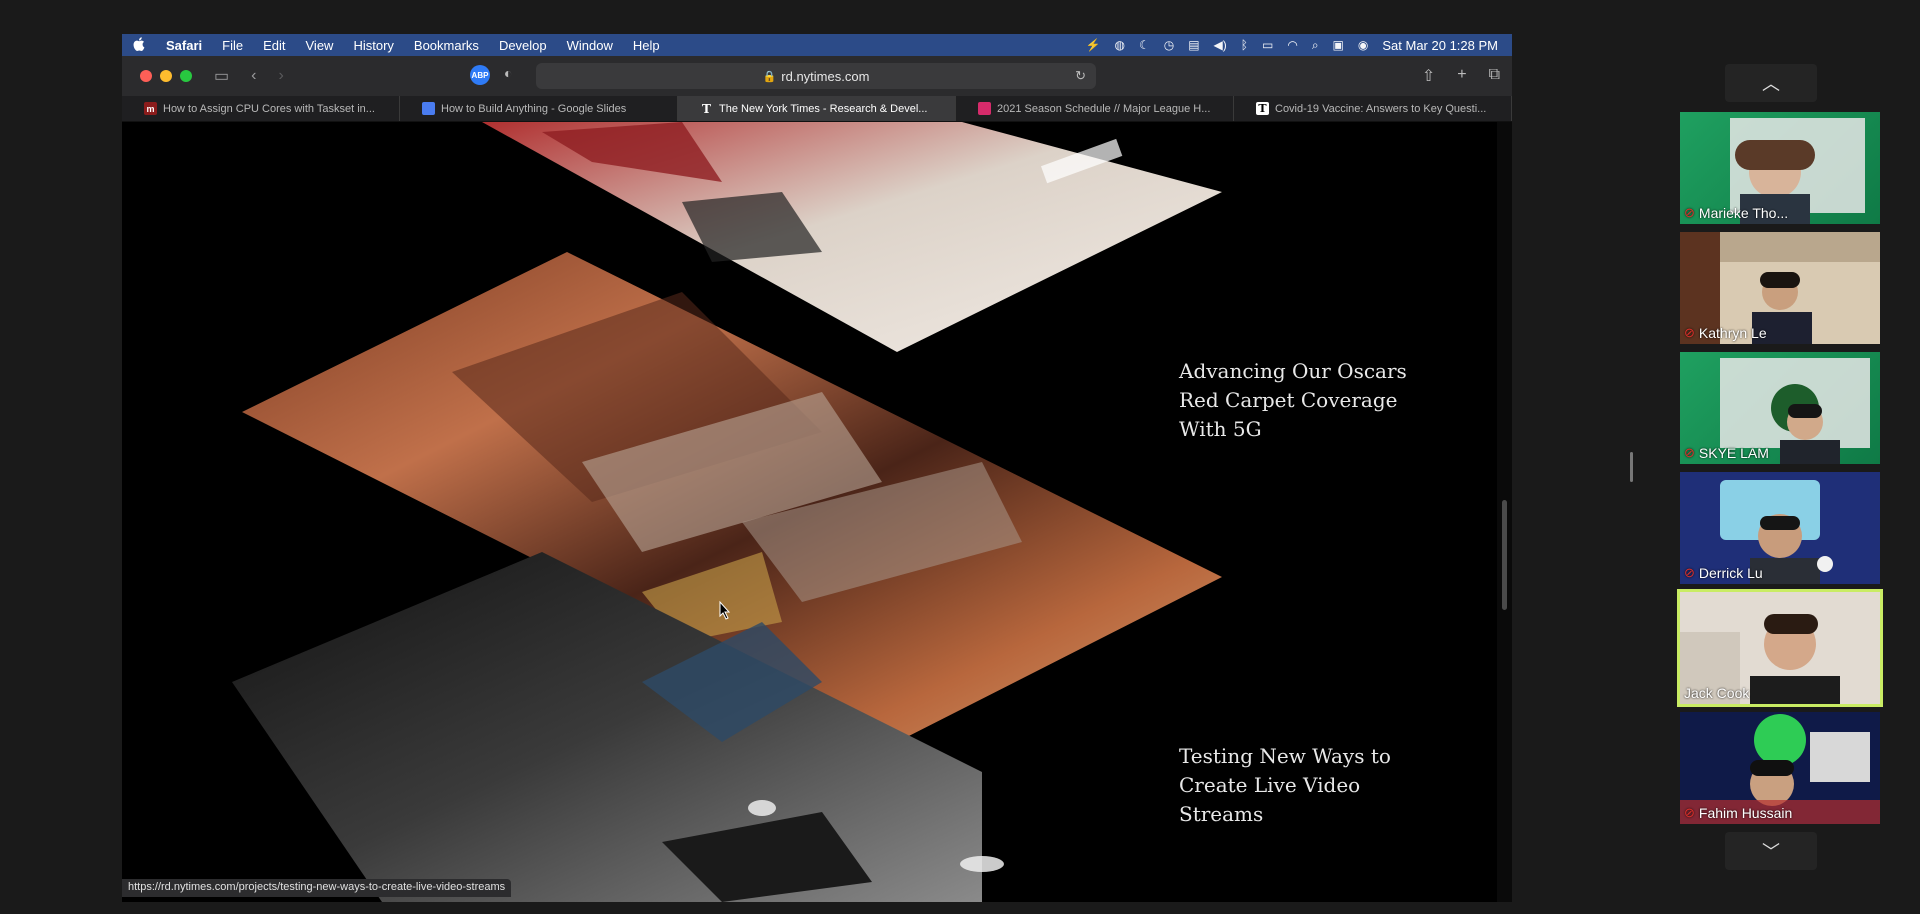 This screenshot has height=914, width=1920. What do you see at coordinates (232, 45) in the screenshot?
I see `menu-file: File` at bounding box center [232, 45].